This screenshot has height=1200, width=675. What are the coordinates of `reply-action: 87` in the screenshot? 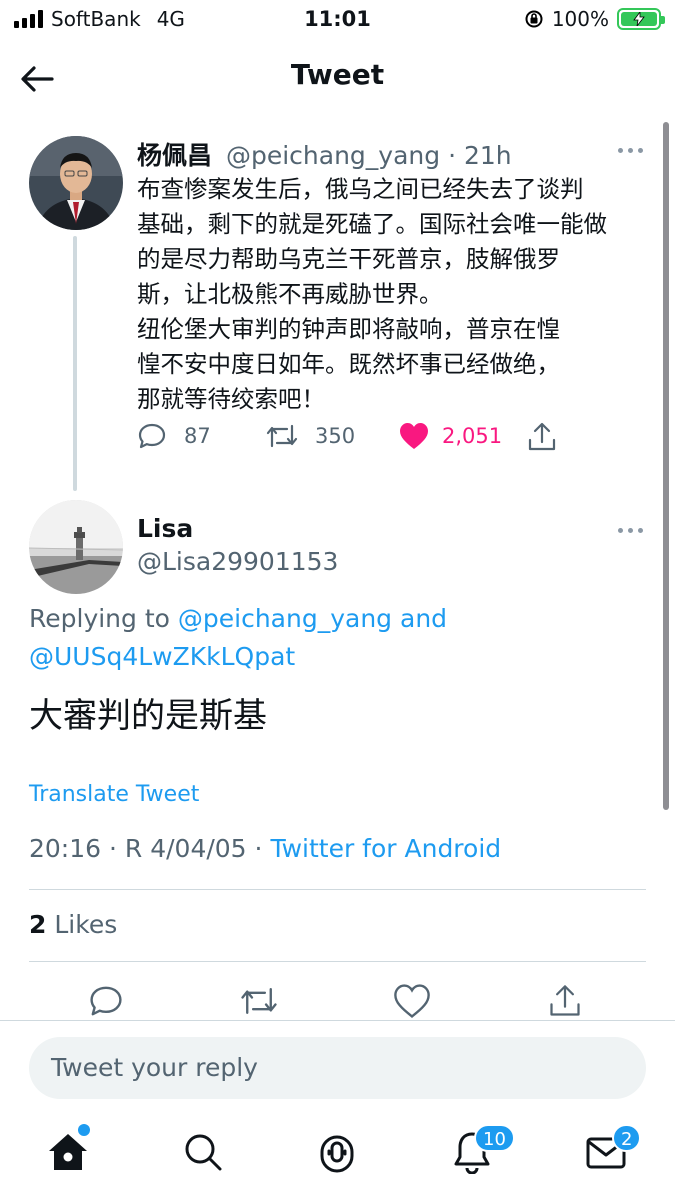 It's located at (174, 436).